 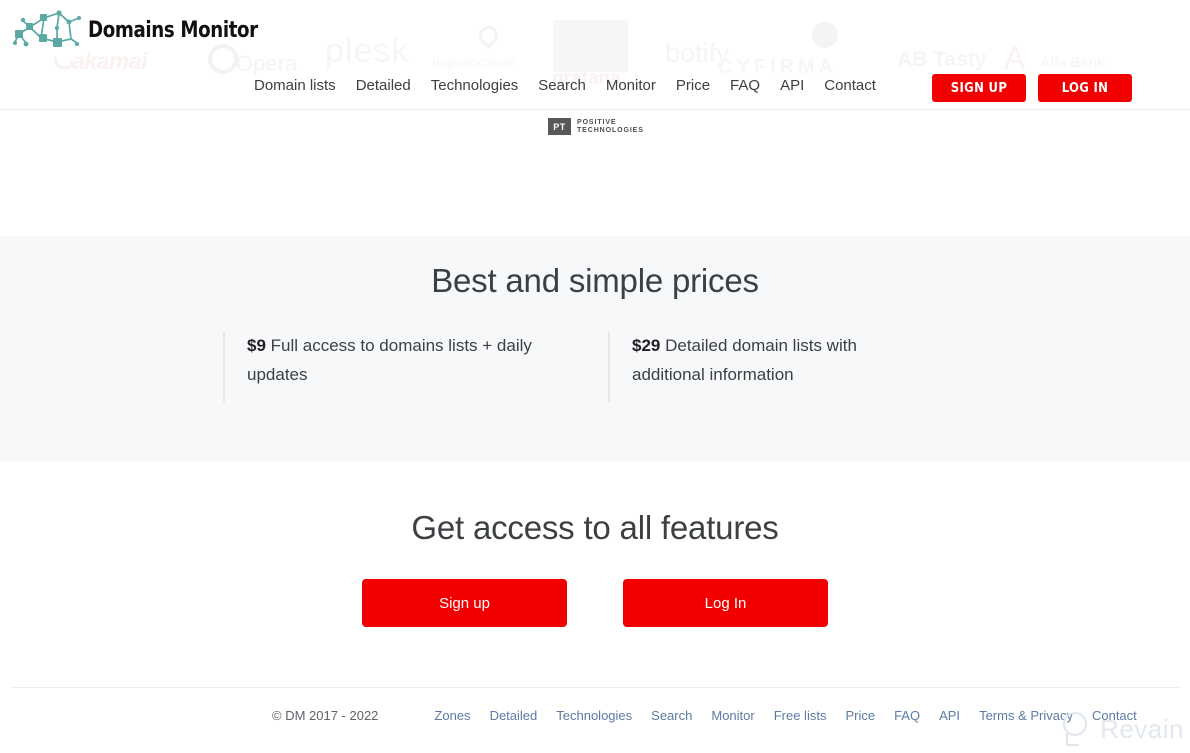 I want to click on watermark-akamai: akamai, so click(x=110, y=61).